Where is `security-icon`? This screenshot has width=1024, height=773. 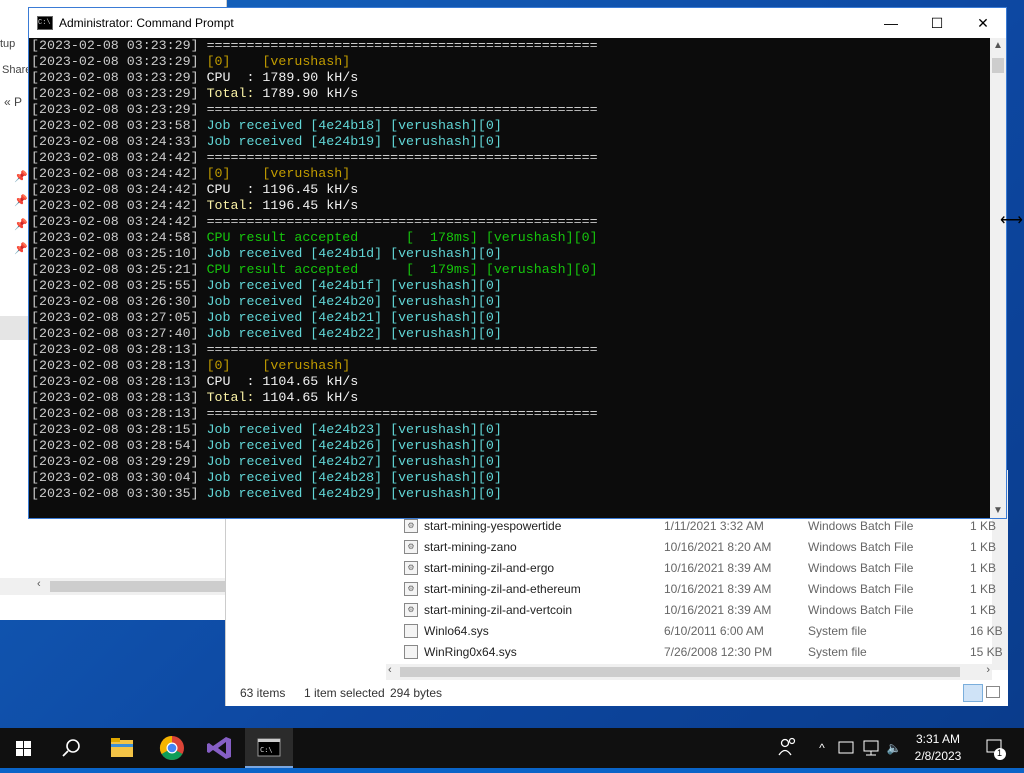
security-icon is located at coordinates (846, 747).